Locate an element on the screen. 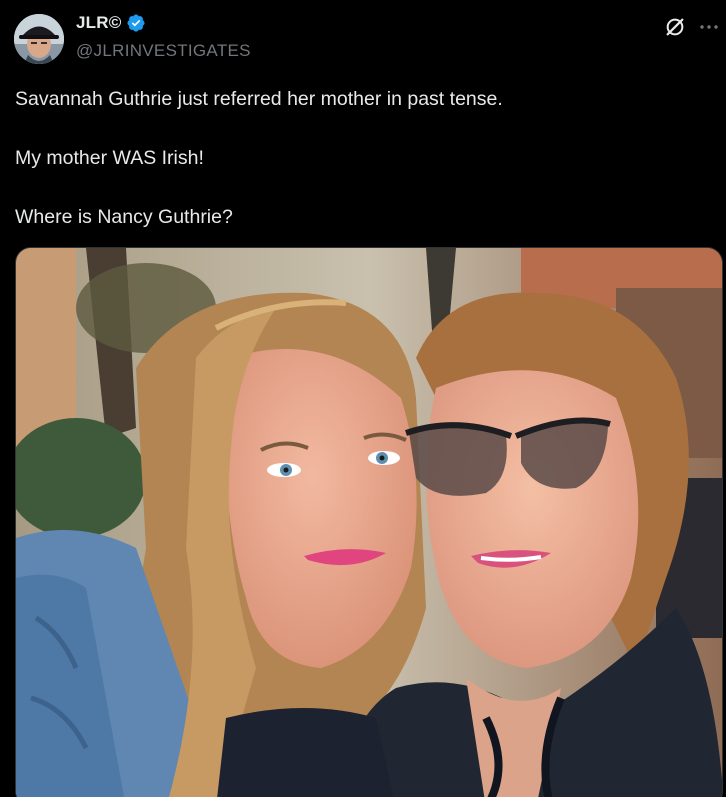 Image resolution: width=726 pixels, height=797 pixels. author-handle: @JLRINVESTIGATES is located at coordinates (163, 51).